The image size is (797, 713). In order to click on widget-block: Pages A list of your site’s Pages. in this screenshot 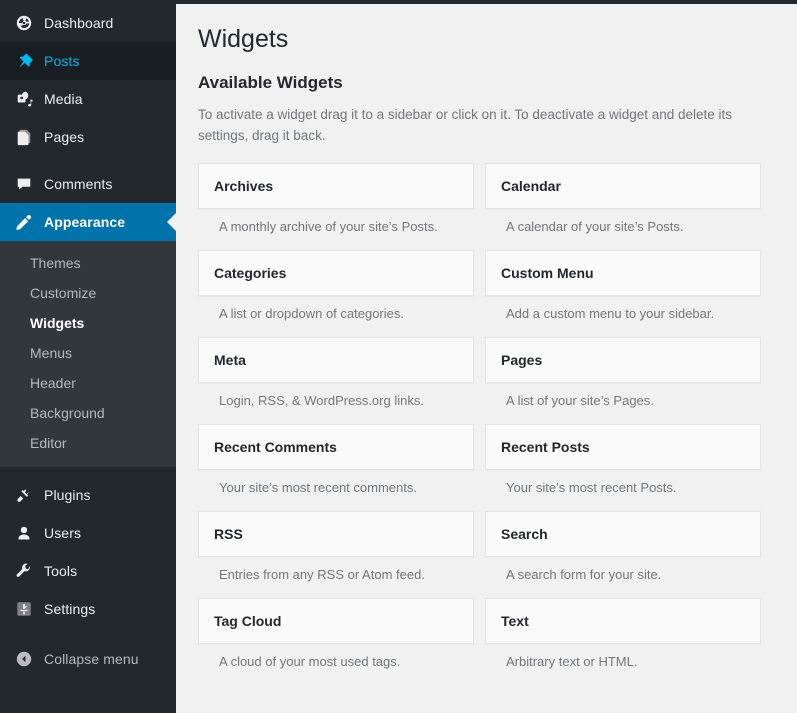, I will do `click(623, 377)`.